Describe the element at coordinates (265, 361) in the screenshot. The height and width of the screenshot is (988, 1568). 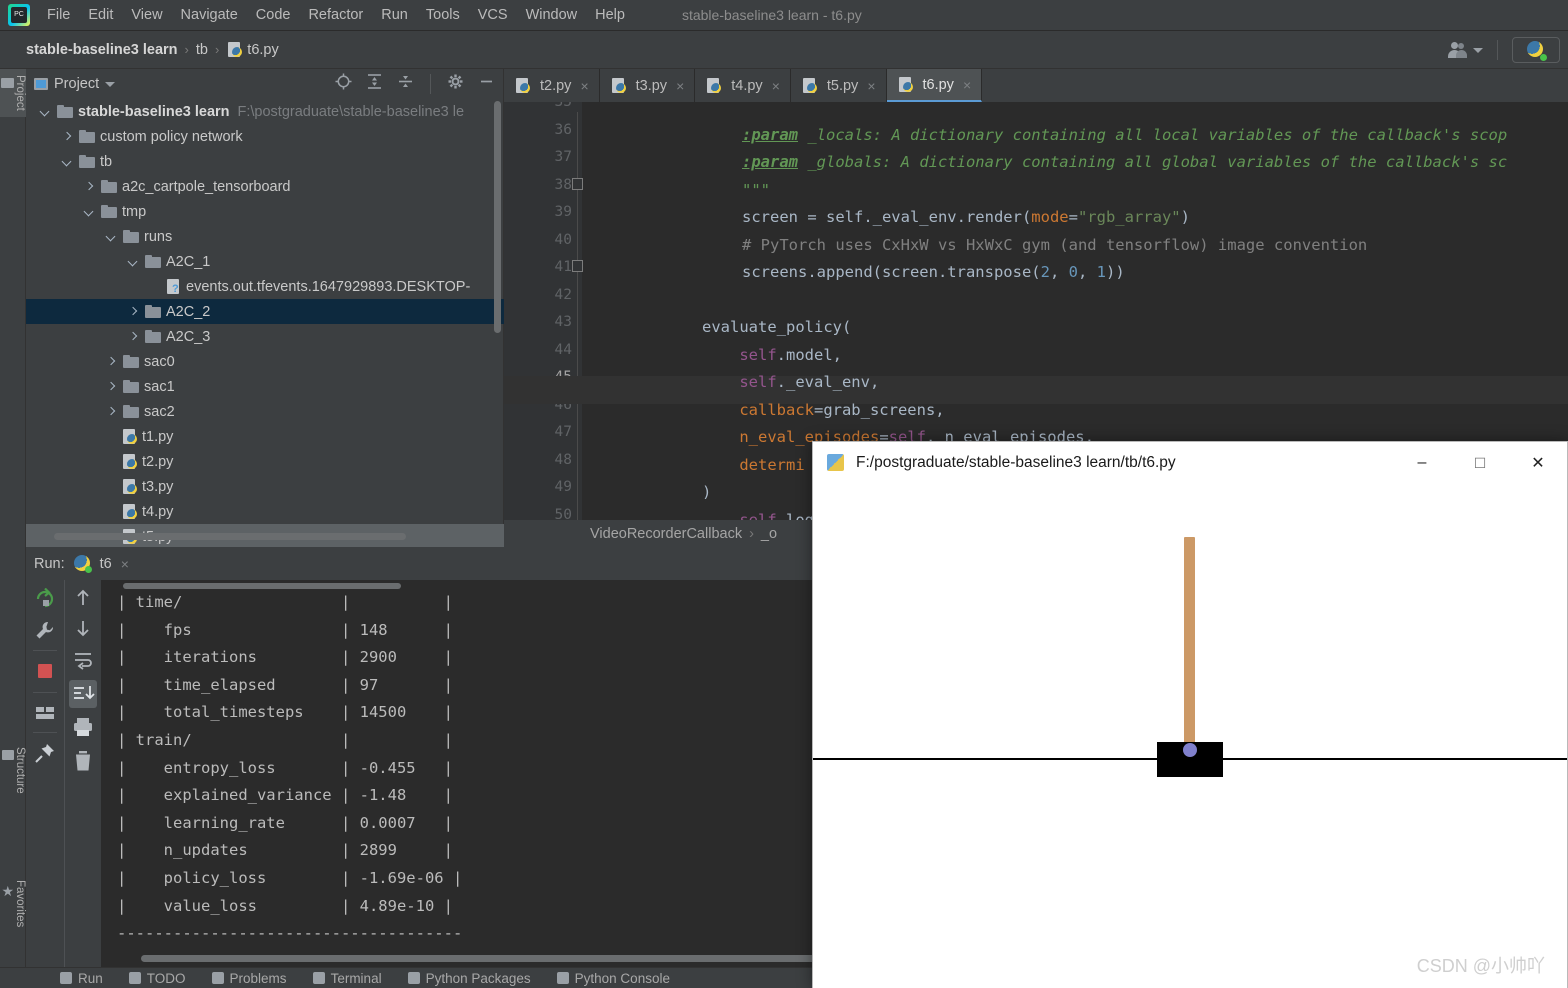
I see `tree-item: sac0` at that location.